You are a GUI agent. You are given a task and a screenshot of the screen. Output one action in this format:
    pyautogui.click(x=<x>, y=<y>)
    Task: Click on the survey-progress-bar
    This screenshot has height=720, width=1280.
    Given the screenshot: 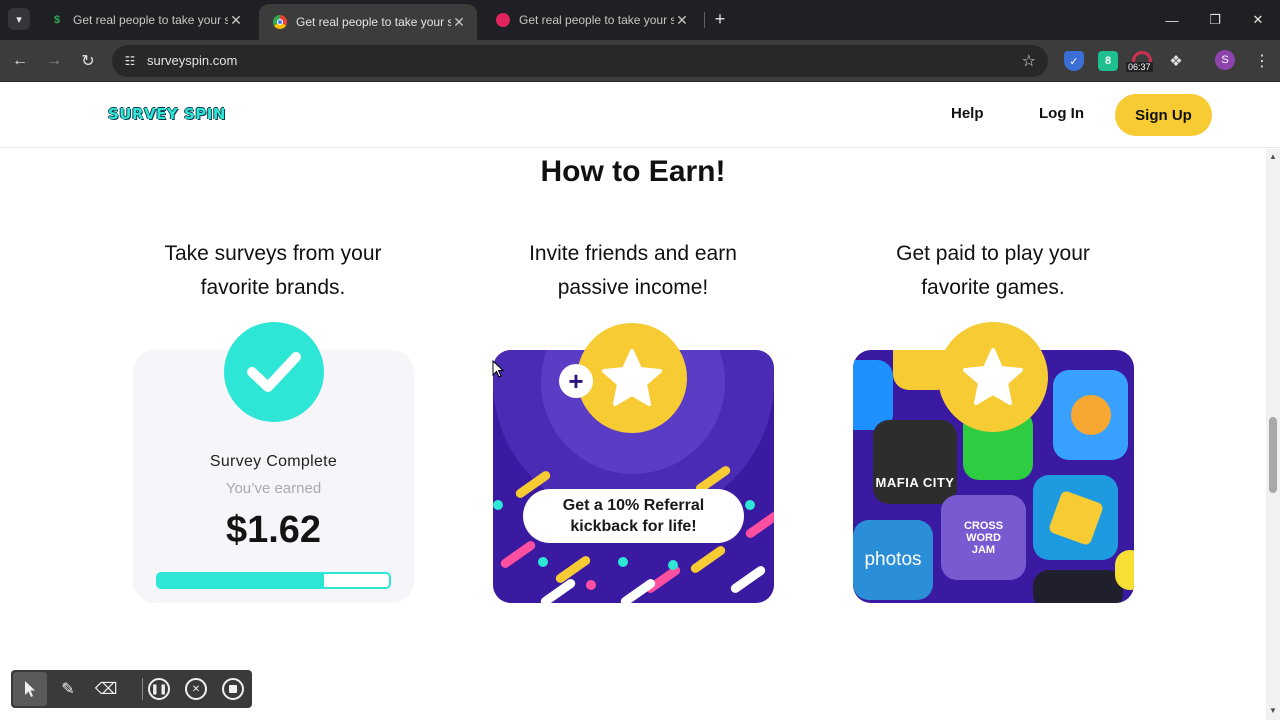 What is the action you would take?
    pyautogui.click(x=273, y=580)
    